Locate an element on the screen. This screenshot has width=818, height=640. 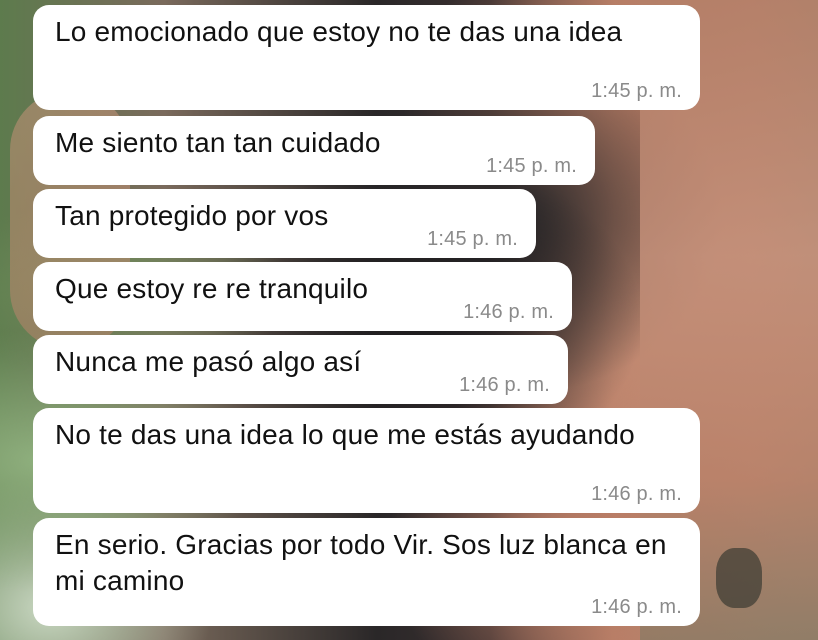
message-bubble: Tan protegido por vos 1:45 p. m. is located at coordinates (284, 223).